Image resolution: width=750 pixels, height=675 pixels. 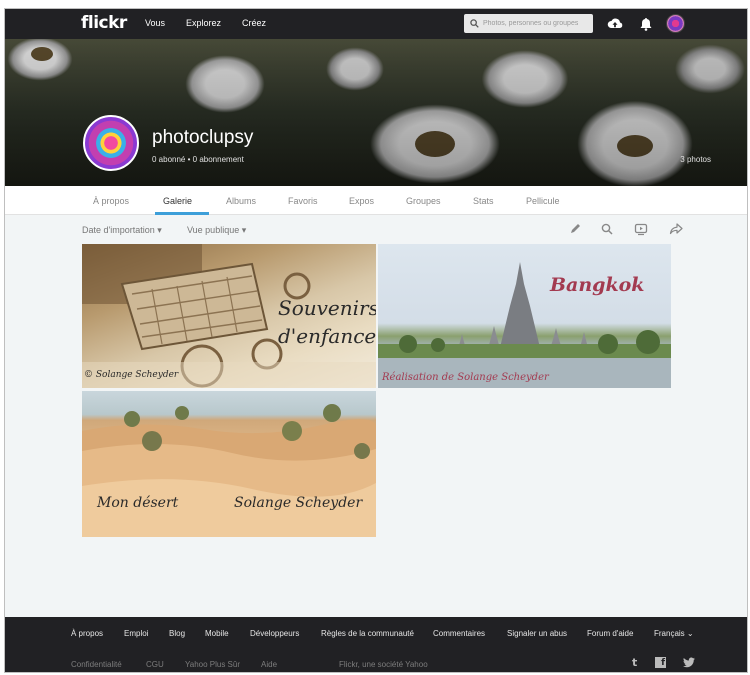 I want to click on edit-pencil-icon, so click(x=575, y=229).